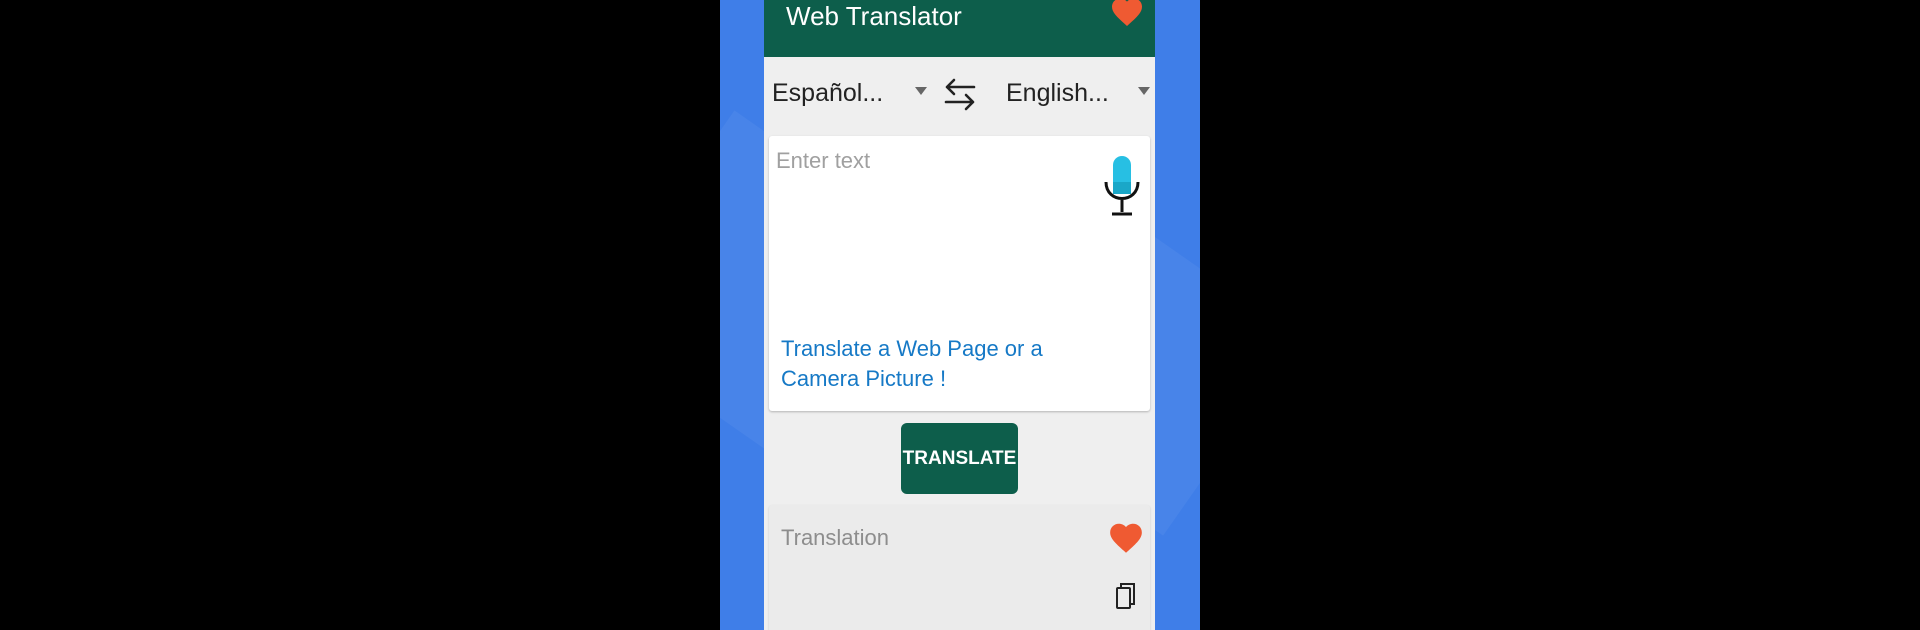 This screenshot has width=1920, height=630. Describe the element at coordinates (959, 458) in the screenshot. I see `translate-button: TRANSLATE` at that location.